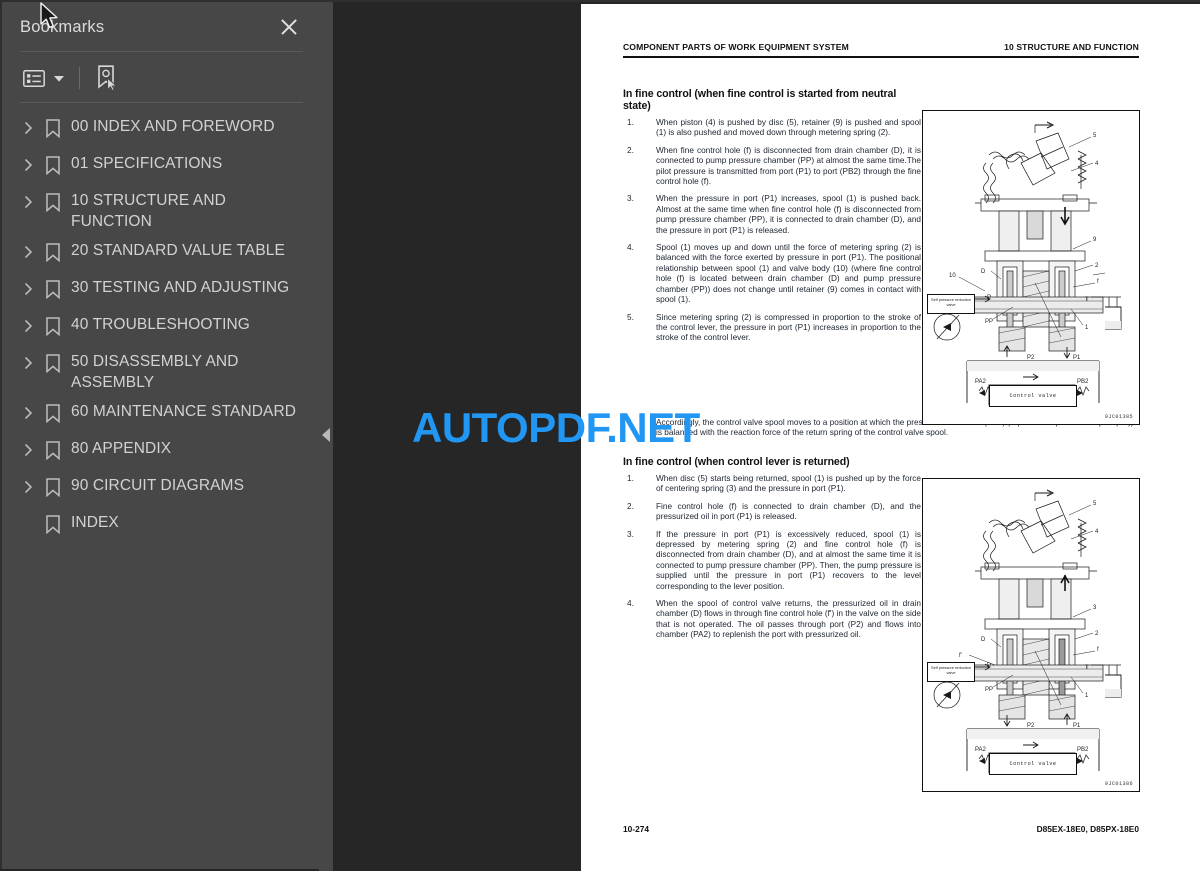 The height and width of the screenshot is (871, 1200). I want to click on schematic-svg: 5 4 3 2 f f' D P T PP 1 P2 P1 PA2 PB2, so click(1027, 631).